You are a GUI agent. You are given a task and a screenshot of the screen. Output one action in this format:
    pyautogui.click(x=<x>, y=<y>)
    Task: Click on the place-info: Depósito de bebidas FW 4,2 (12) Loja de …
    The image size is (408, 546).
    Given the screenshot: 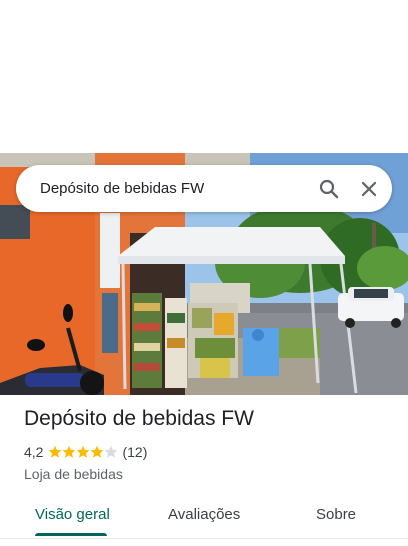 What is the action you would take?
    pyautogui.click(x=208, y=444)
    